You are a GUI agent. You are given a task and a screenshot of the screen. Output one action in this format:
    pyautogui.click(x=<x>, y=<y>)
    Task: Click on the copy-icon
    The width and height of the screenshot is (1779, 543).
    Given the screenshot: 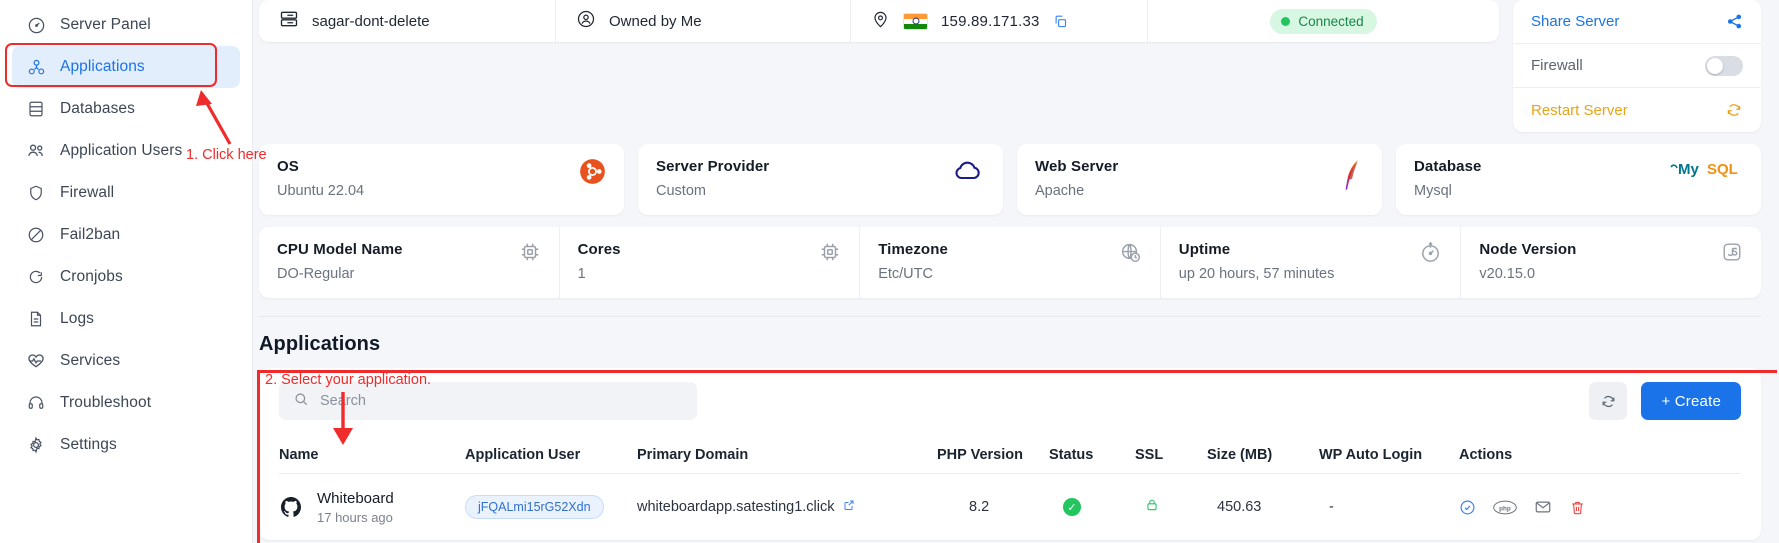 What is the action you would take?
    pyautogui.click(x=1060, y=21)
    